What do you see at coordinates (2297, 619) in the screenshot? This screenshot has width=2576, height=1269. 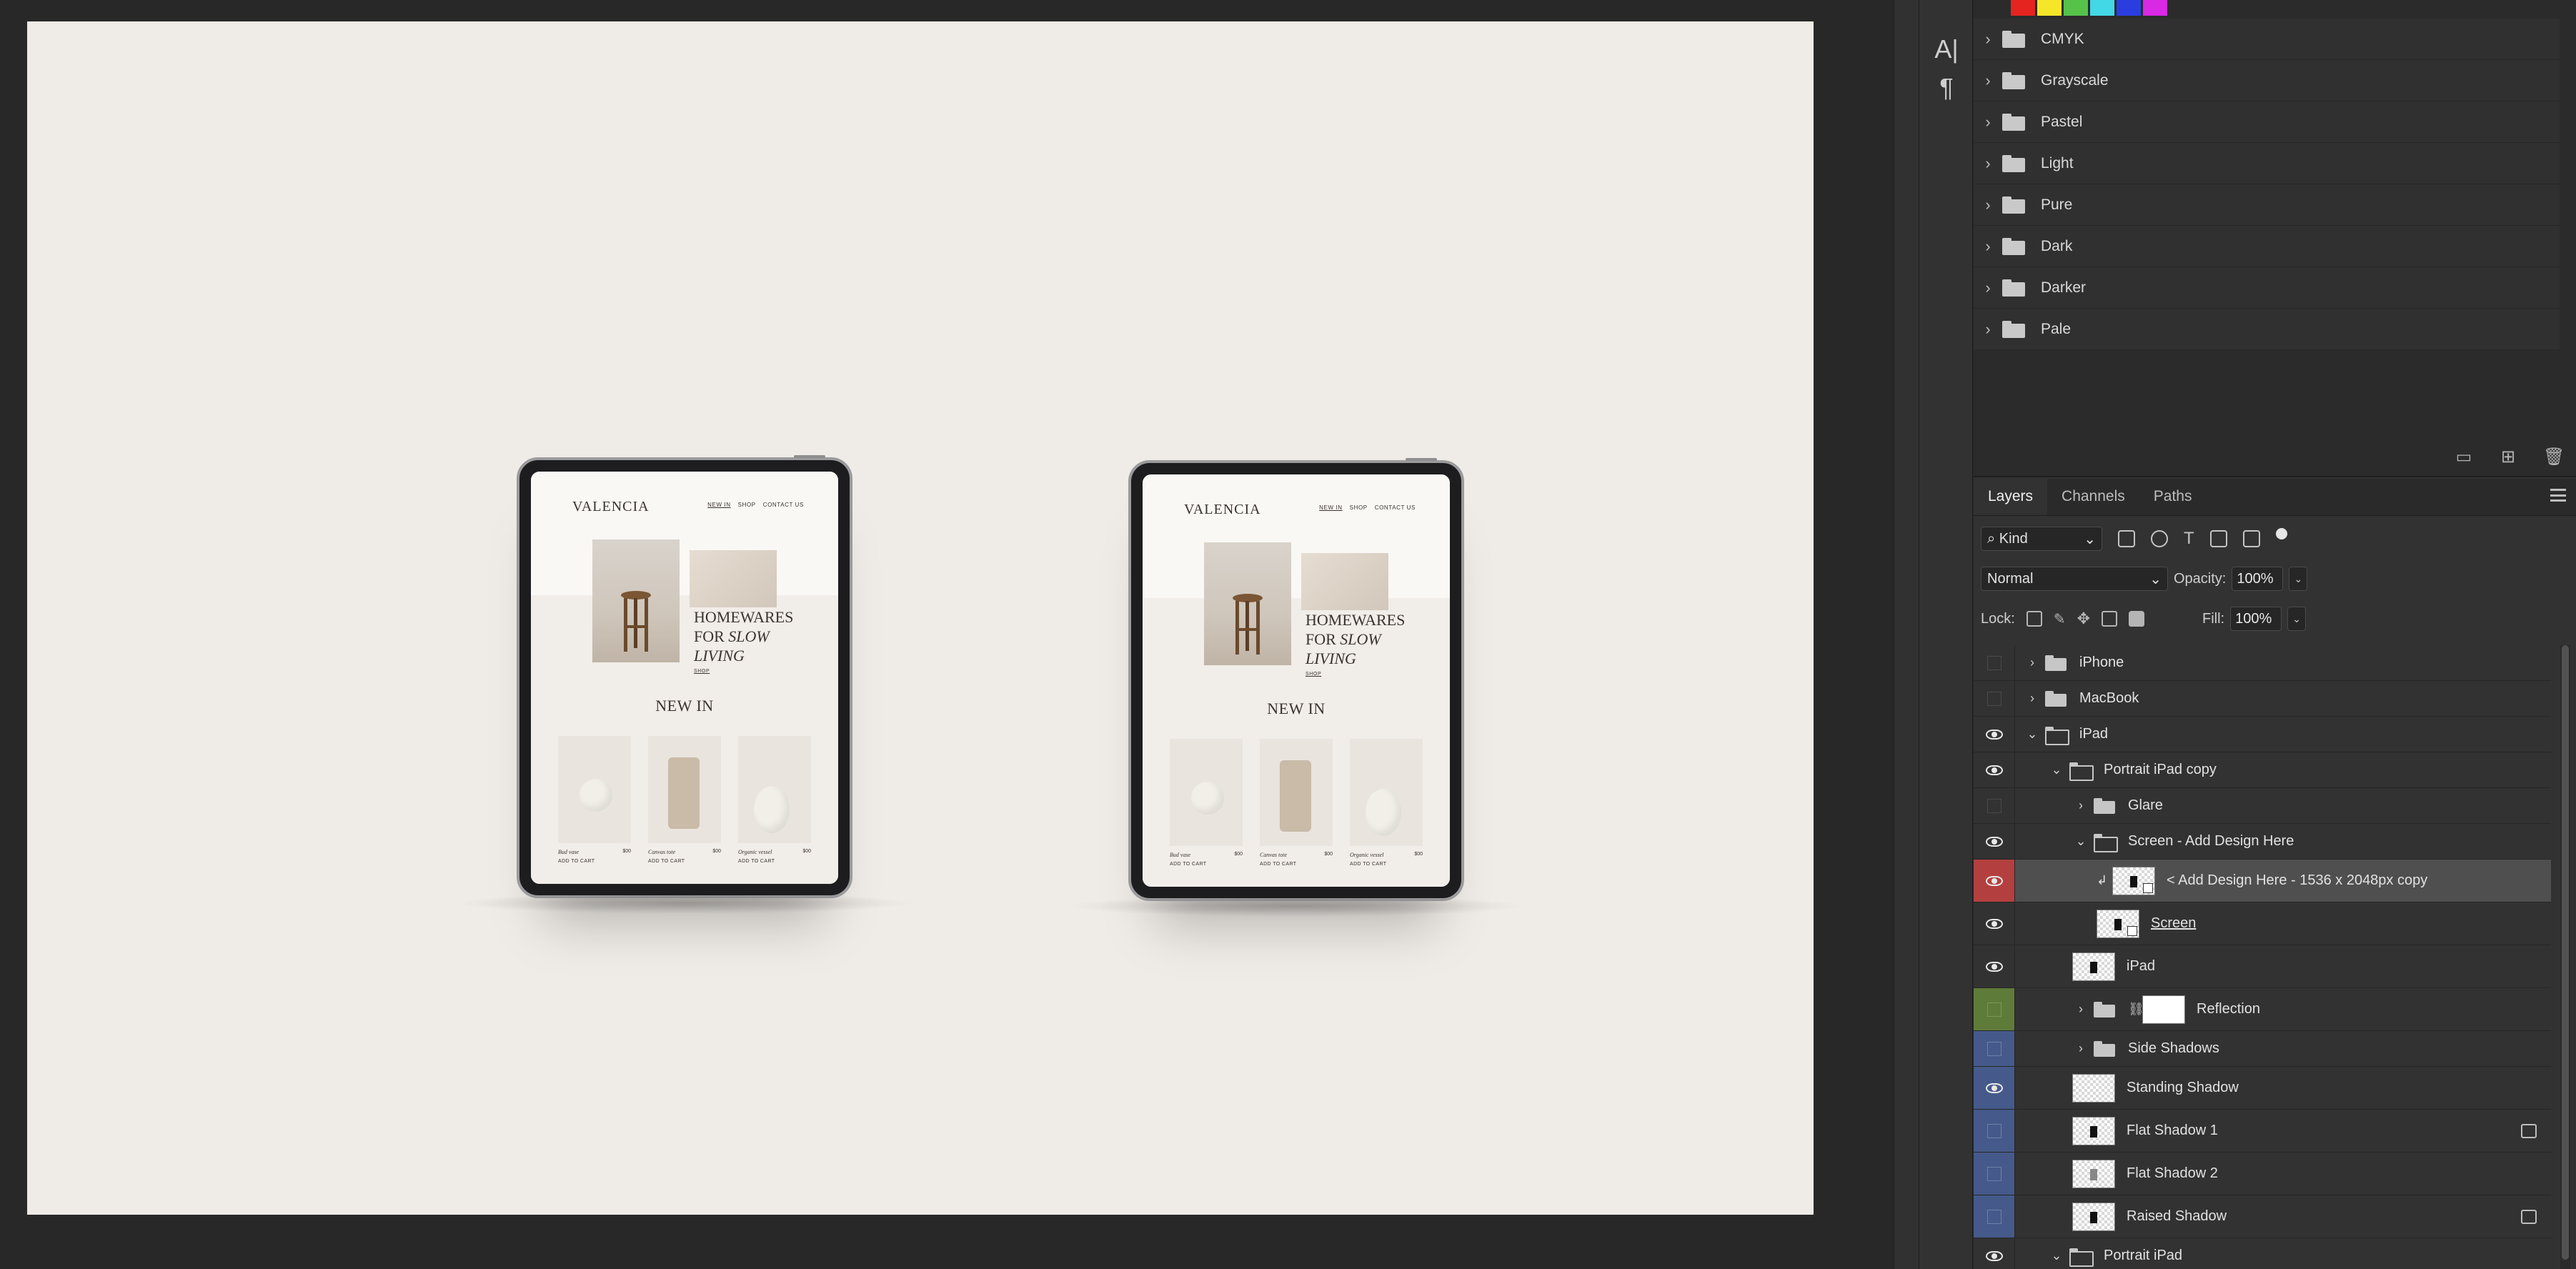 I see `fill-dropdown: ⌄` at bounding box center [2297, 619].